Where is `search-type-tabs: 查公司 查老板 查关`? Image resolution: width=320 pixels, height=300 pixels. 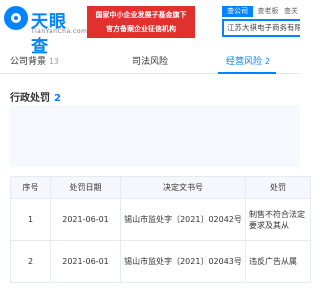 search-type-tabs: 查公司 查老板 查关 is located at coordinates (261, 11).